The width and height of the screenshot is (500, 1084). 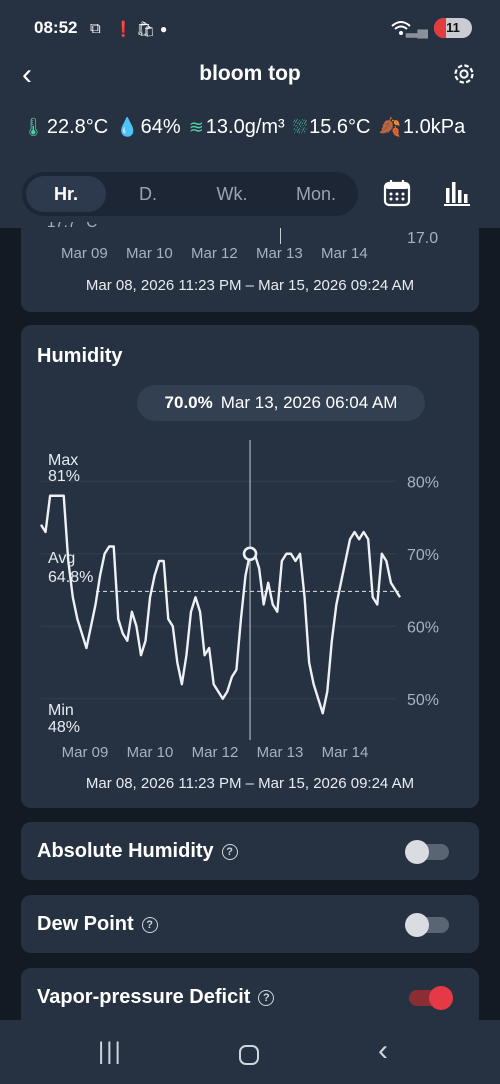 What do you see at coordinates (220, 604) in the screenshot?
I see `humidity-series-line` at bounding box center [220, 604].